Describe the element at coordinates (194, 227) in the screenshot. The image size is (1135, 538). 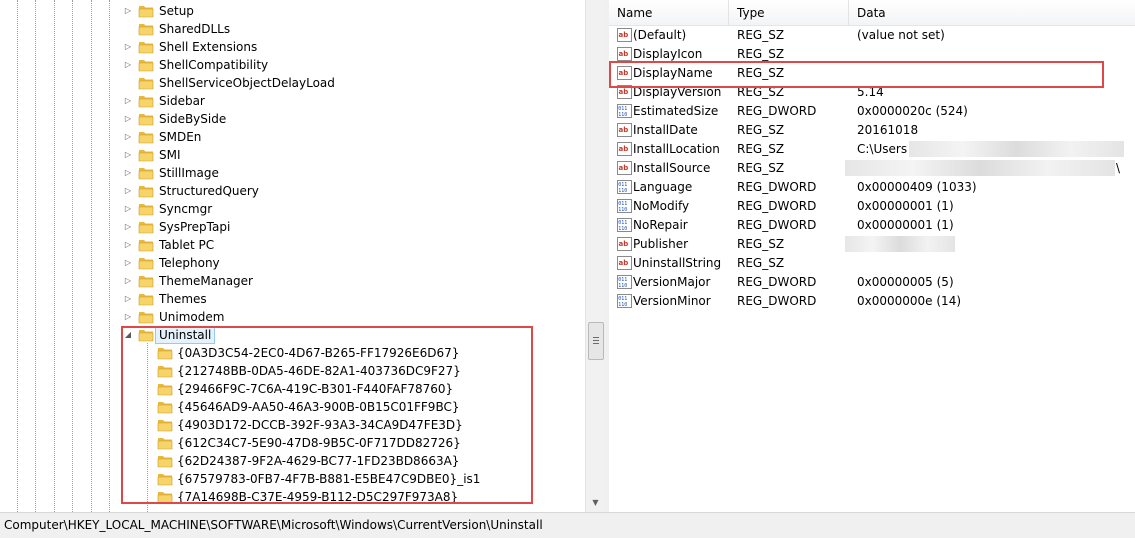
I see `tree-key-label: SysPrepTapi` at that location.